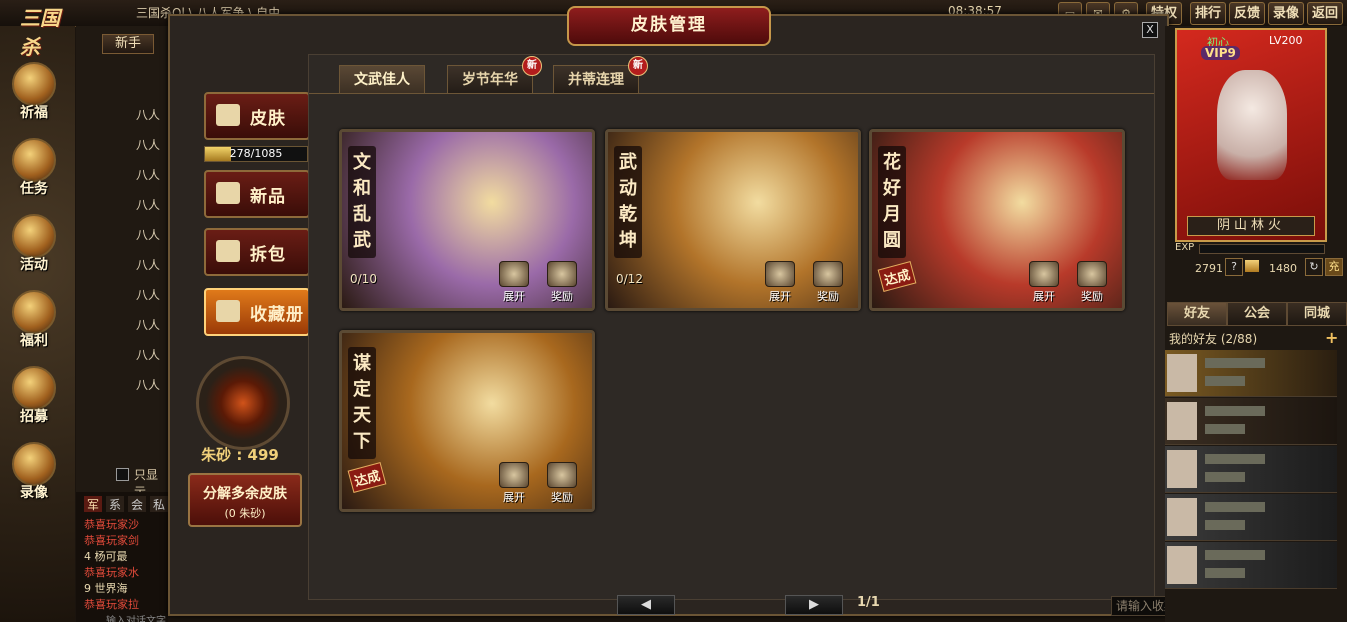 This screenshot has width=1347, height=622. I want to click on zhusha-amount: 朱砂 : 499, so click(240, 455).